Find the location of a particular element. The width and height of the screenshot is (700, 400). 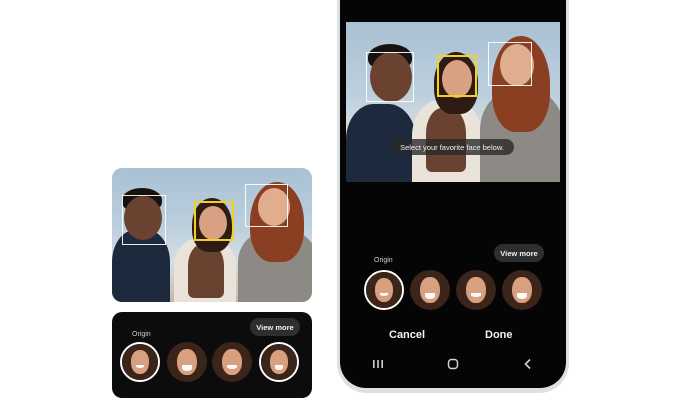

done-button: Done is located at coordinates (499, 335).